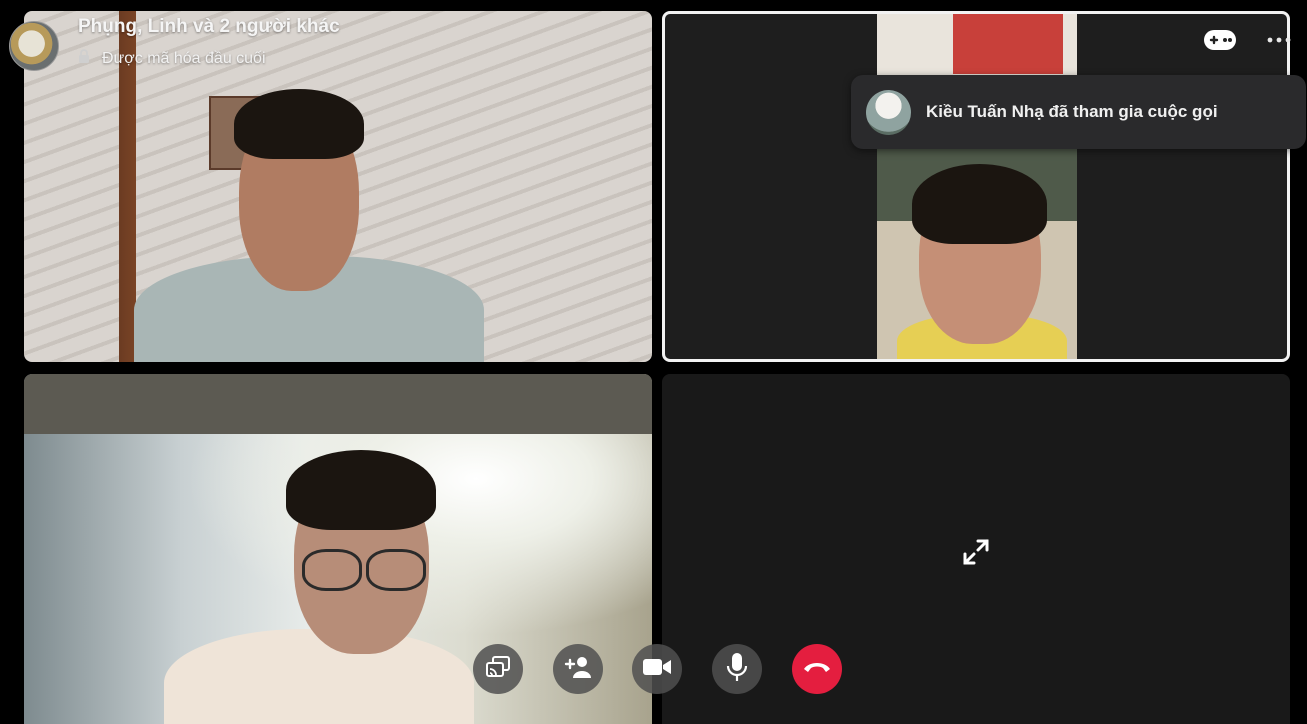  What do you see at coordinates (84, 58) in the screenshot?
I see `lock-icon` at bounding box center [84, 58].